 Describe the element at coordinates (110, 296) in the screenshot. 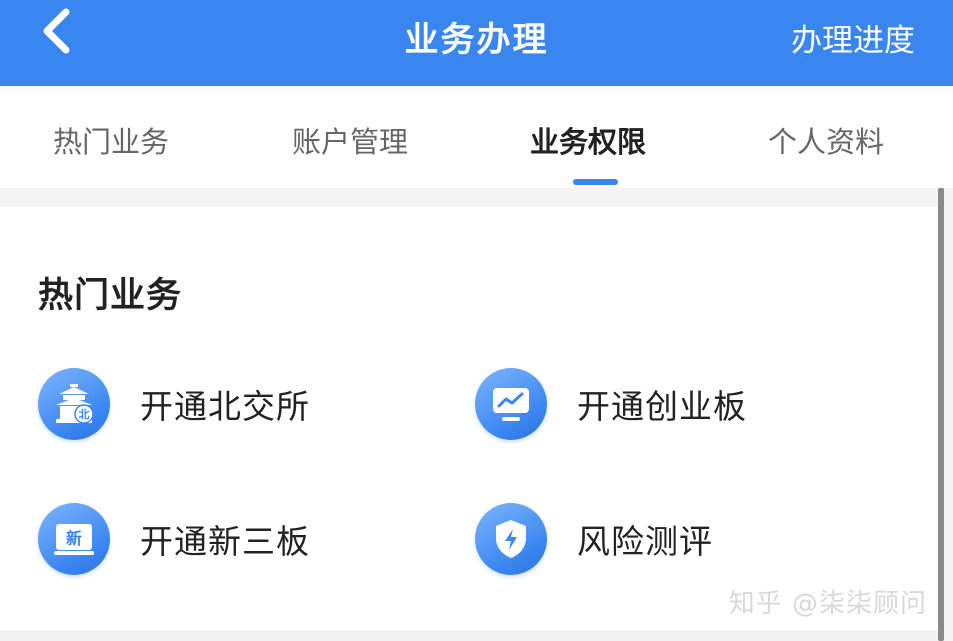

I see `section-title: 热门业务` at that location.